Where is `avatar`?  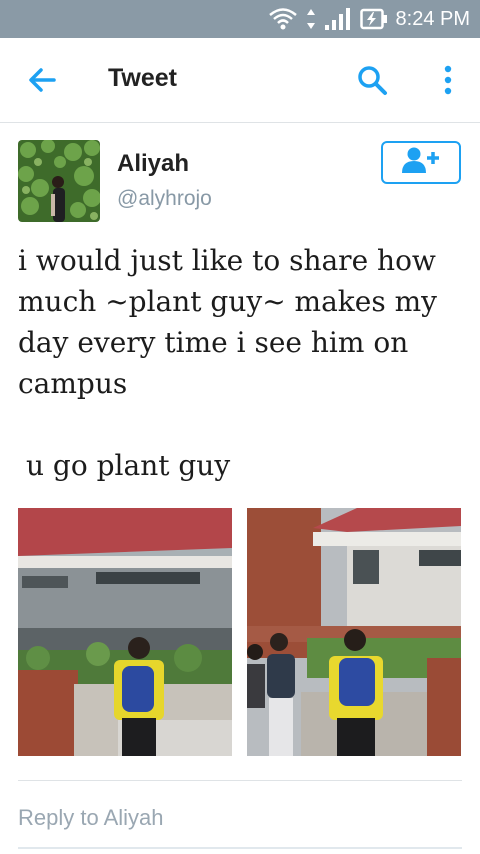 avatar is located at coordinates (59, 181).